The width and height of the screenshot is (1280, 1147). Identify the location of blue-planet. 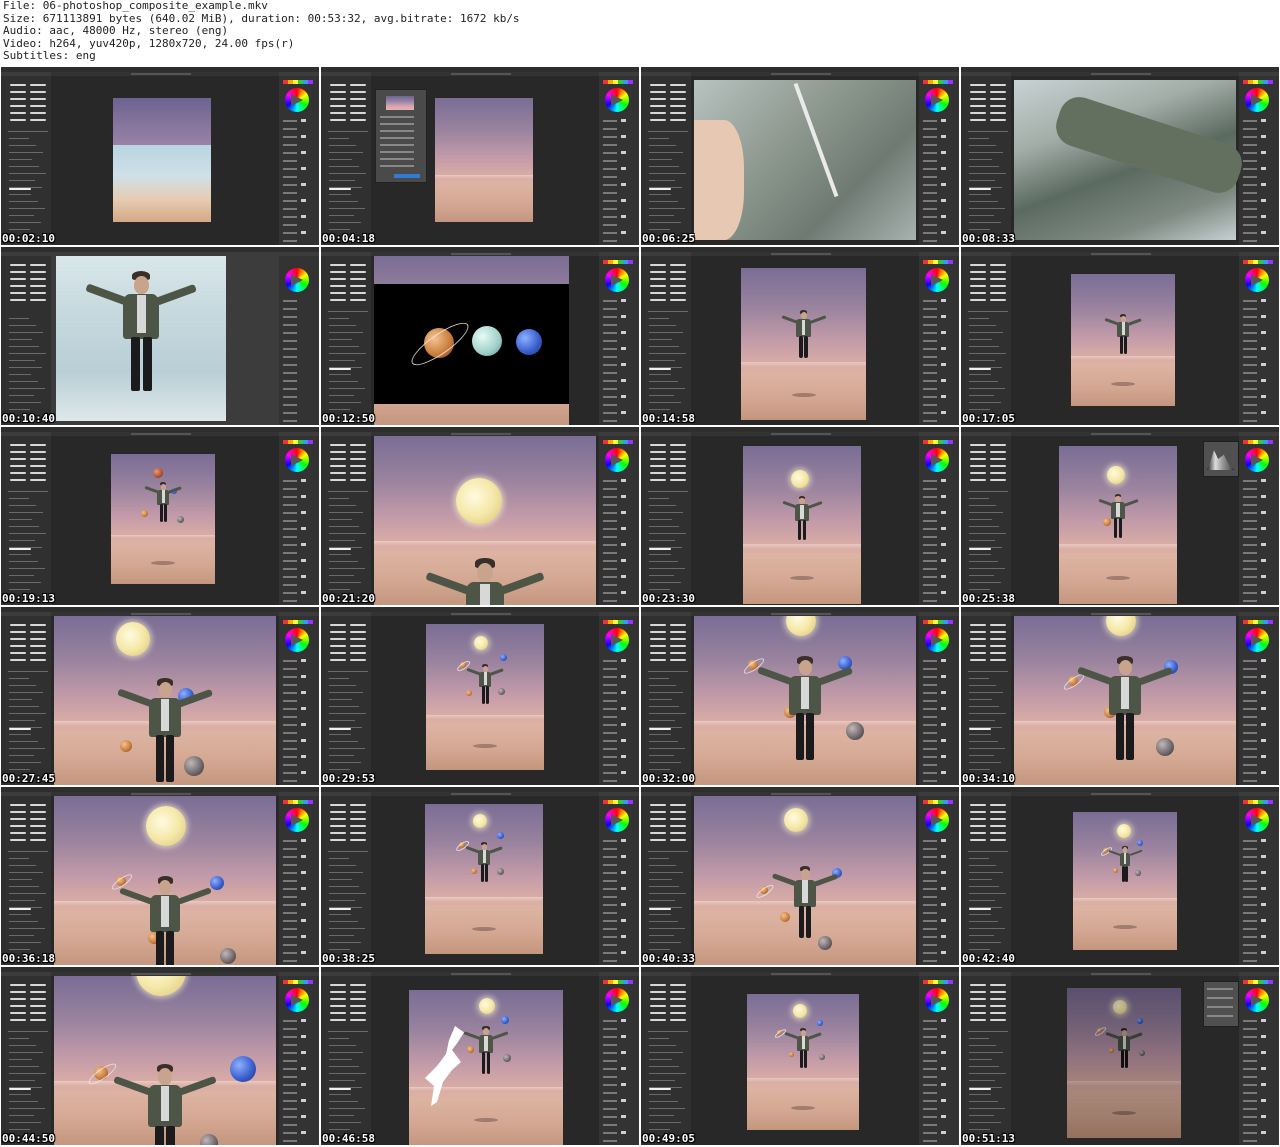
(820, 1023).